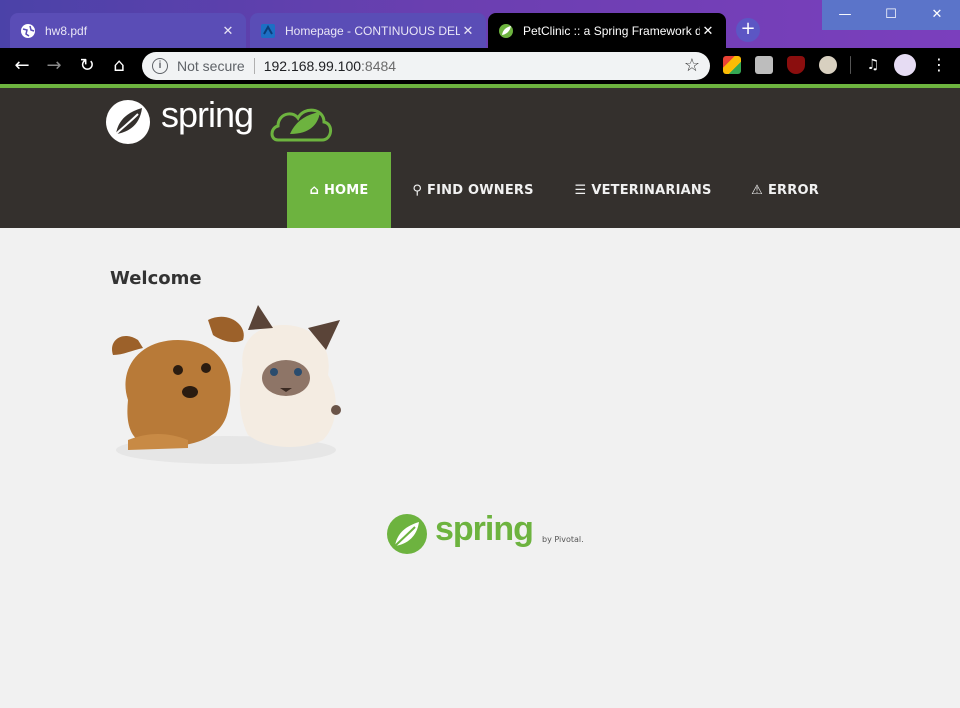 This screenshot has height=708, width=960. I want to click on cloud-leaf-icon, so click(301, 125).